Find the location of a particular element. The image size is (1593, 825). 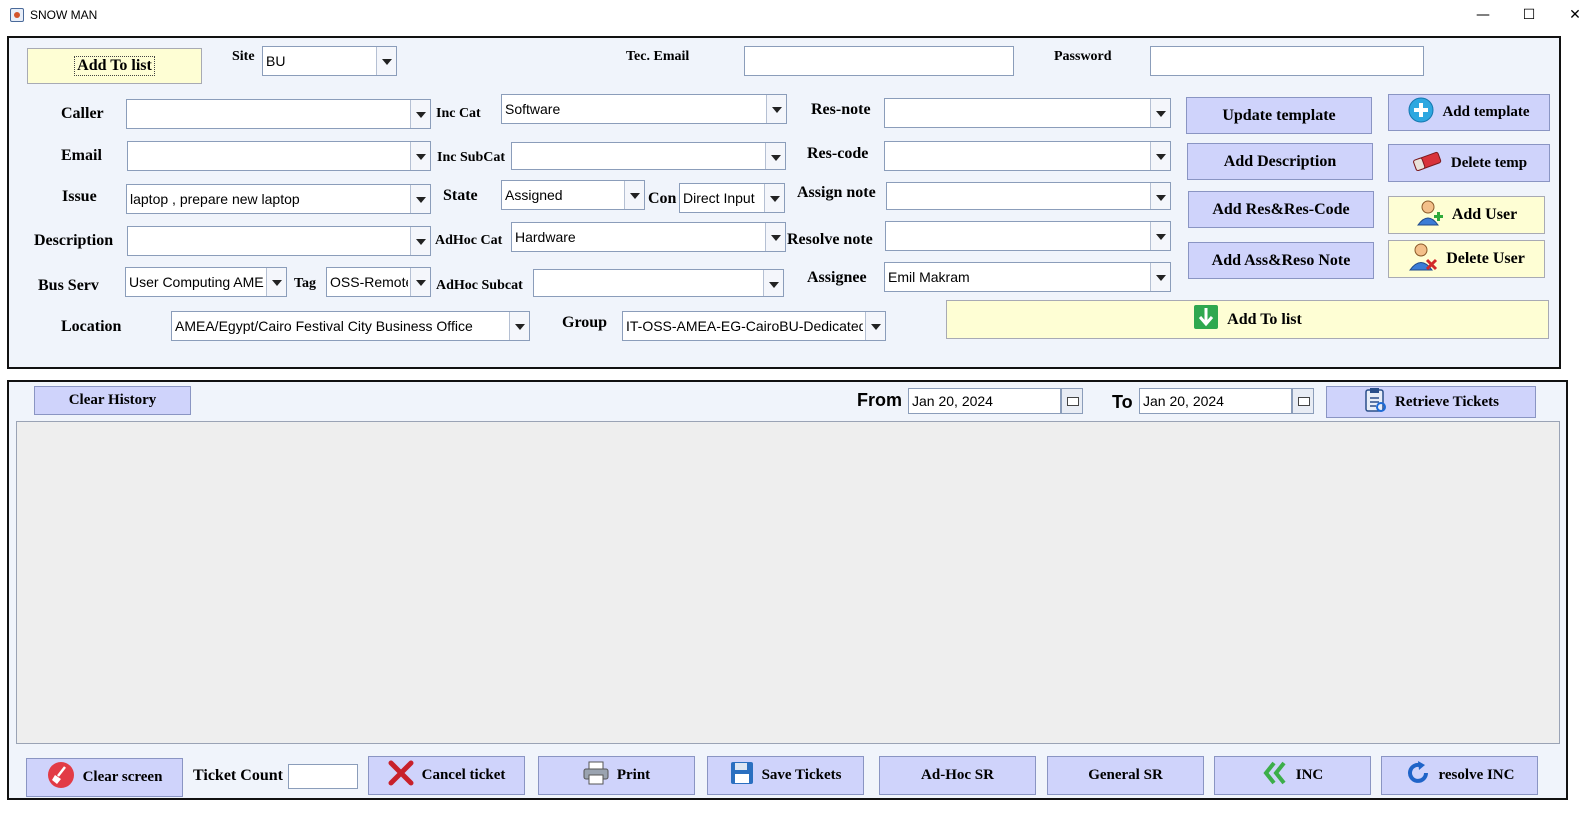

add-to-list-button-bottom: Add To list is located at coordinates (1247, 319).